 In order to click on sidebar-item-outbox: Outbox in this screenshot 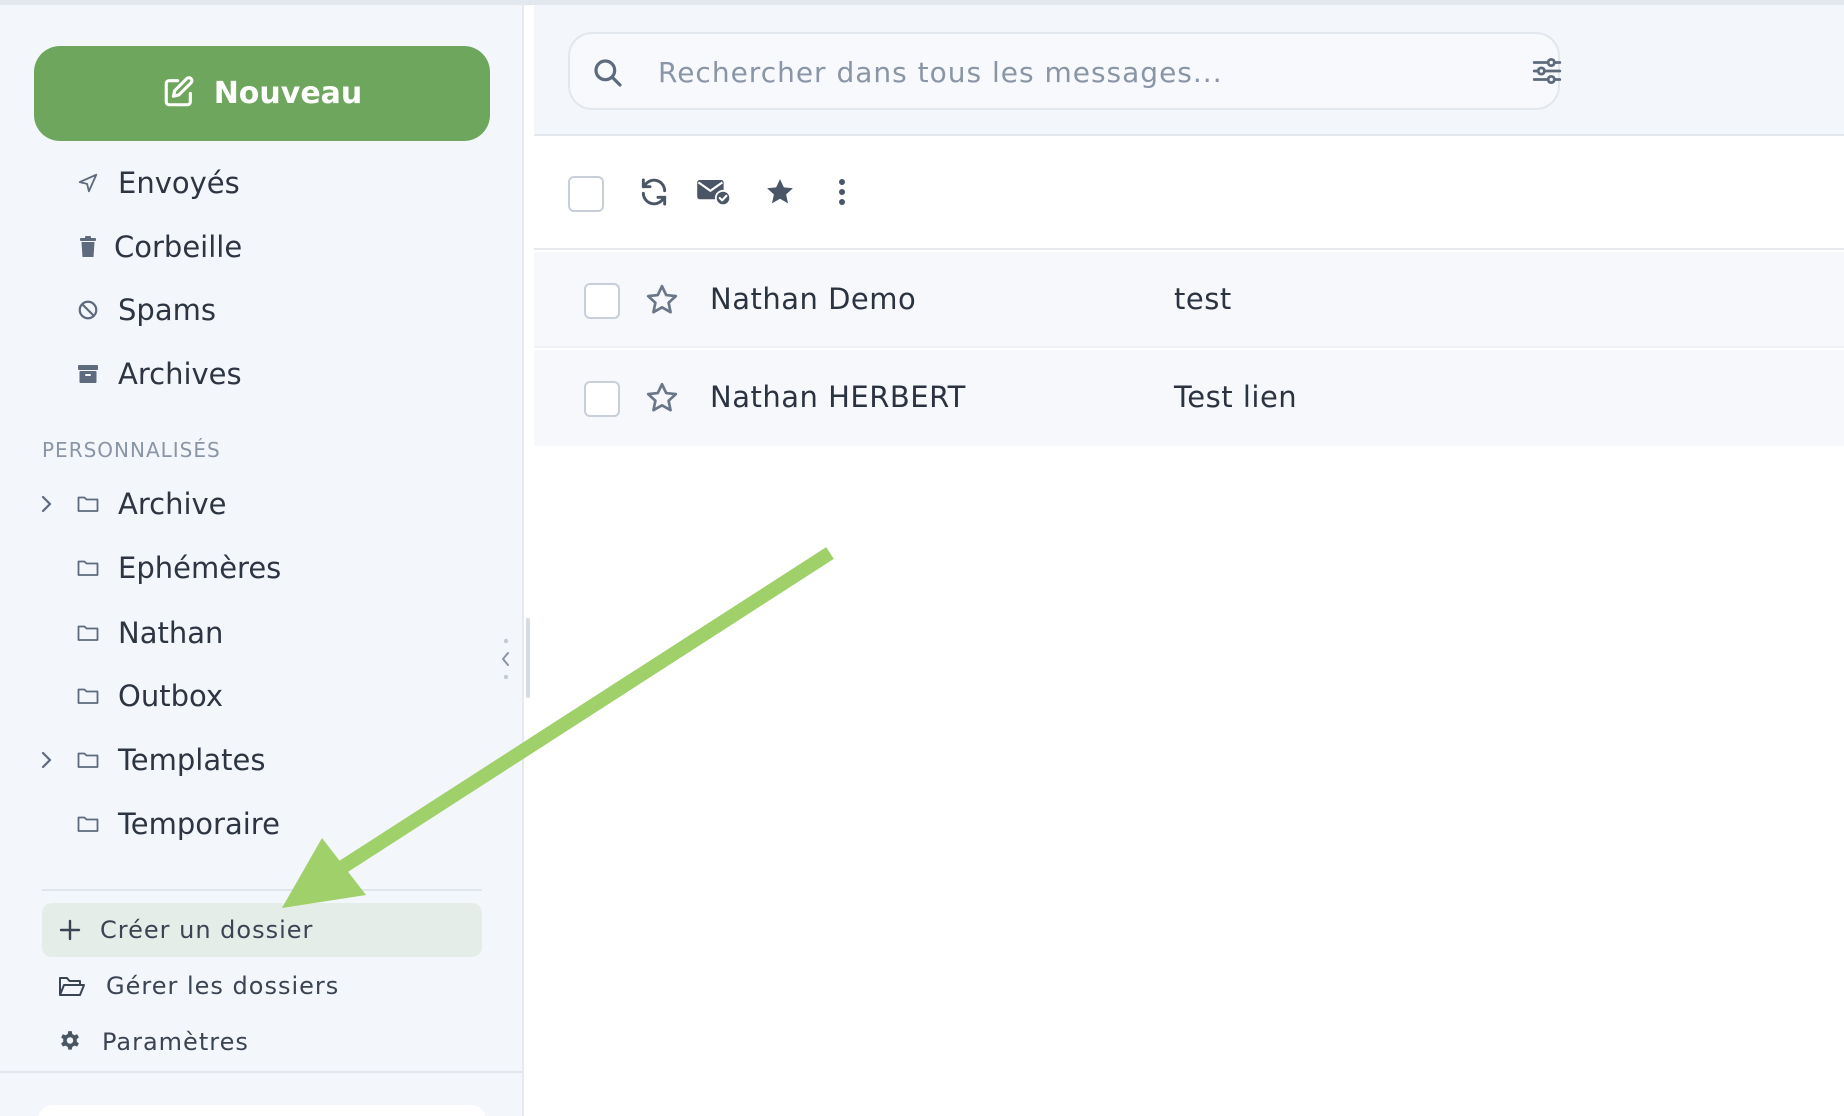, I will do `click(261, 696)`.